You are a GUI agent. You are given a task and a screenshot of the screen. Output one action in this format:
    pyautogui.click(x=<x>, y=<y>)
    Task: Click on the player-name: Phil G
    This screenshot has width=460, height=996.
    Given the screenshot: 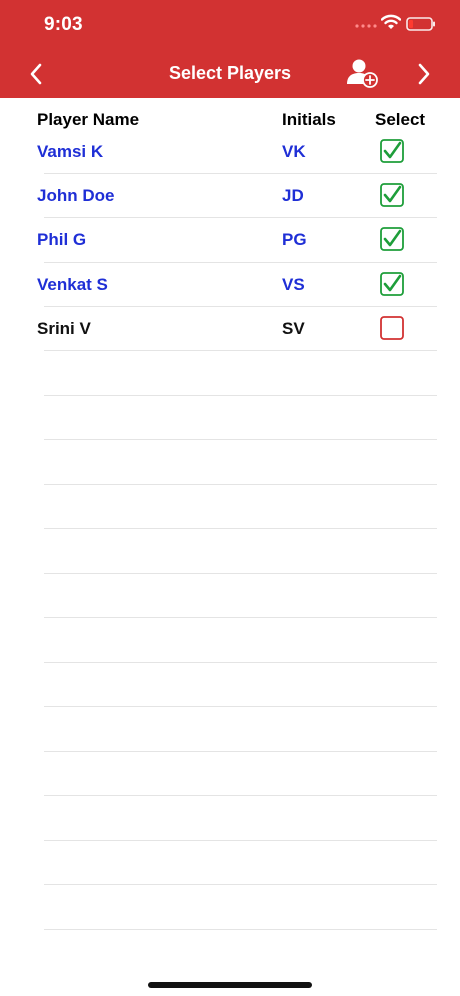 What is the action you would take?
    pyautogui.click(x=62, y=239)
    